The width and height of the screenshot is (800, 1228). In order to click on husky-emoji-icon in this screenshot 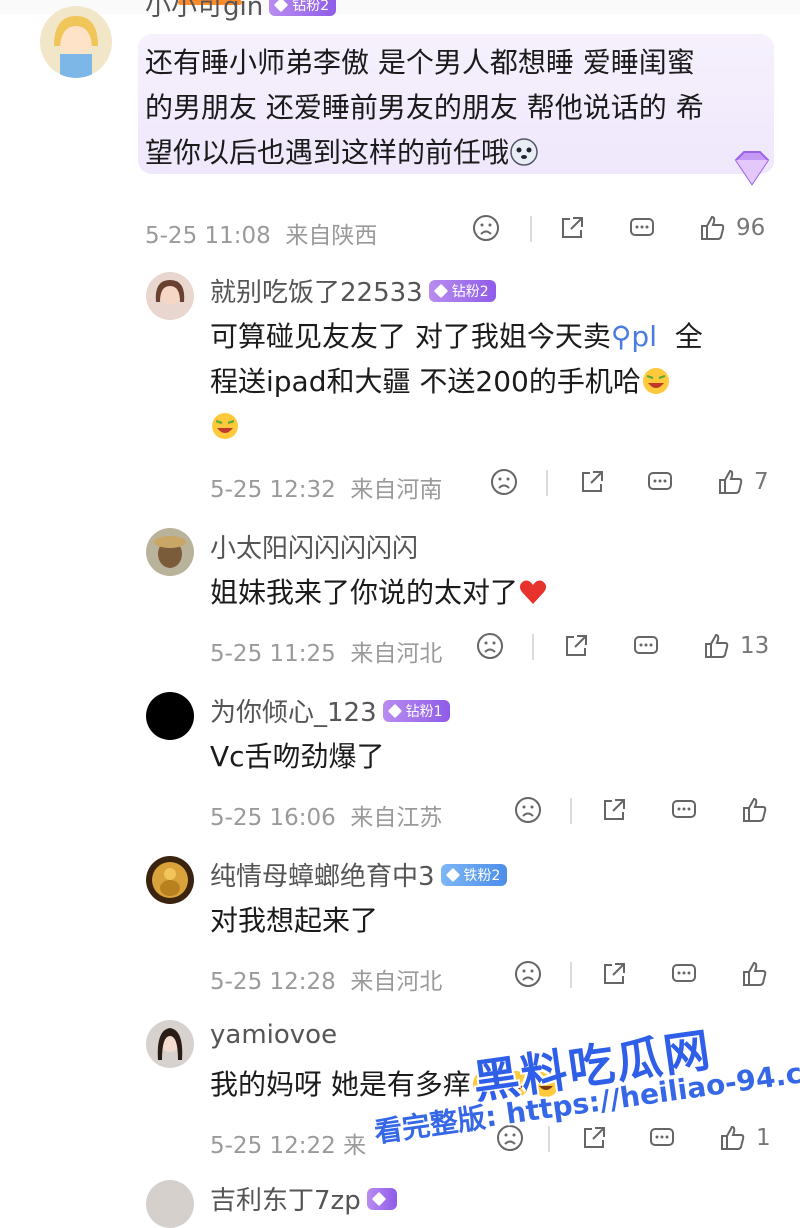, I will do `click(524, 152)`.